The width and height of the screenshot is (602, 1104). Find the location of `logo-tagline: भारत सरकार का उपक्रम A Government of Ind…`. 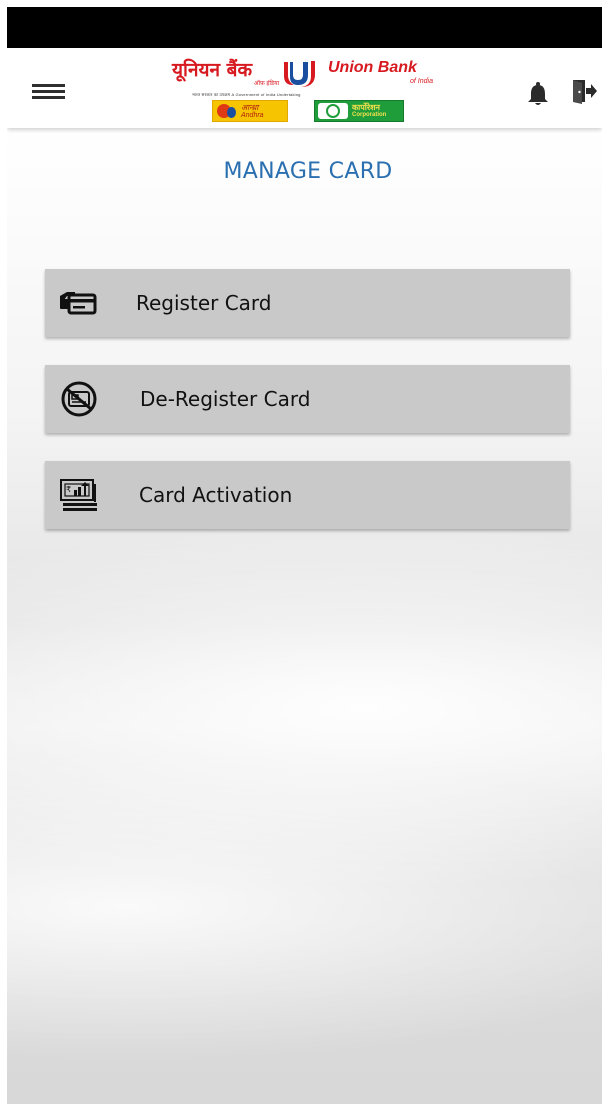

logo-tagline: भारत सरकार का उपक्रम A Government of Ind… is located at coordinates (246, 94).